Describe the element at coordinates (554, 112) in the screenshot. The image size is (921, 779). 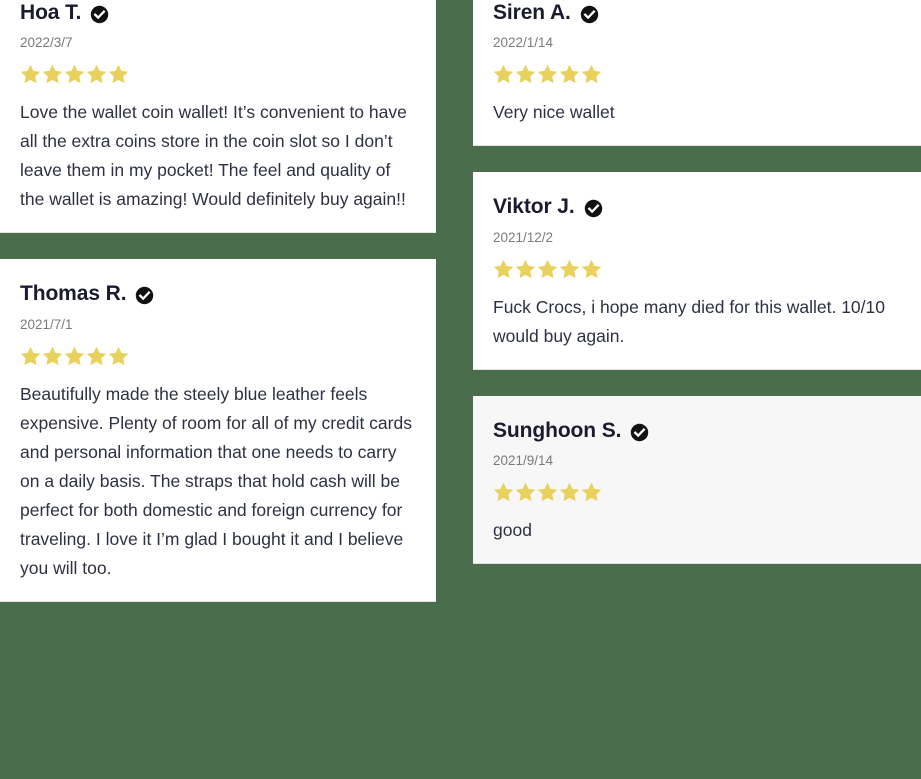
I see `review-text: Very nice wallet` at that location.